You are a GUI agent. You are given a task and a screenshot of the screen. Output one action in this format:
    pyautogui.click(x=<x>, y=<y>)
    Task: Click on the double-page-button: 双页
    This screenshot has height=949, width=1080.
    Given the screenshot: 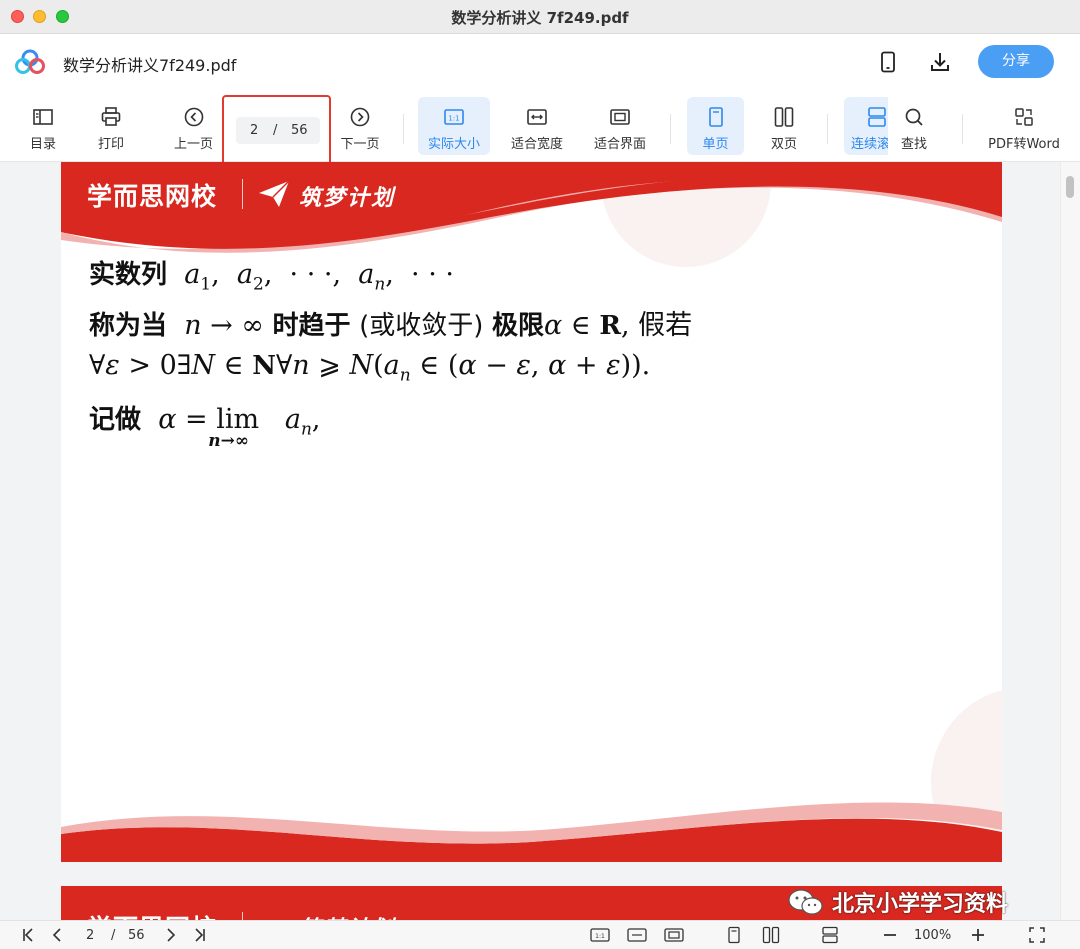 What is the action you would take?
    pyautogui.click(x=784, y=126)
    